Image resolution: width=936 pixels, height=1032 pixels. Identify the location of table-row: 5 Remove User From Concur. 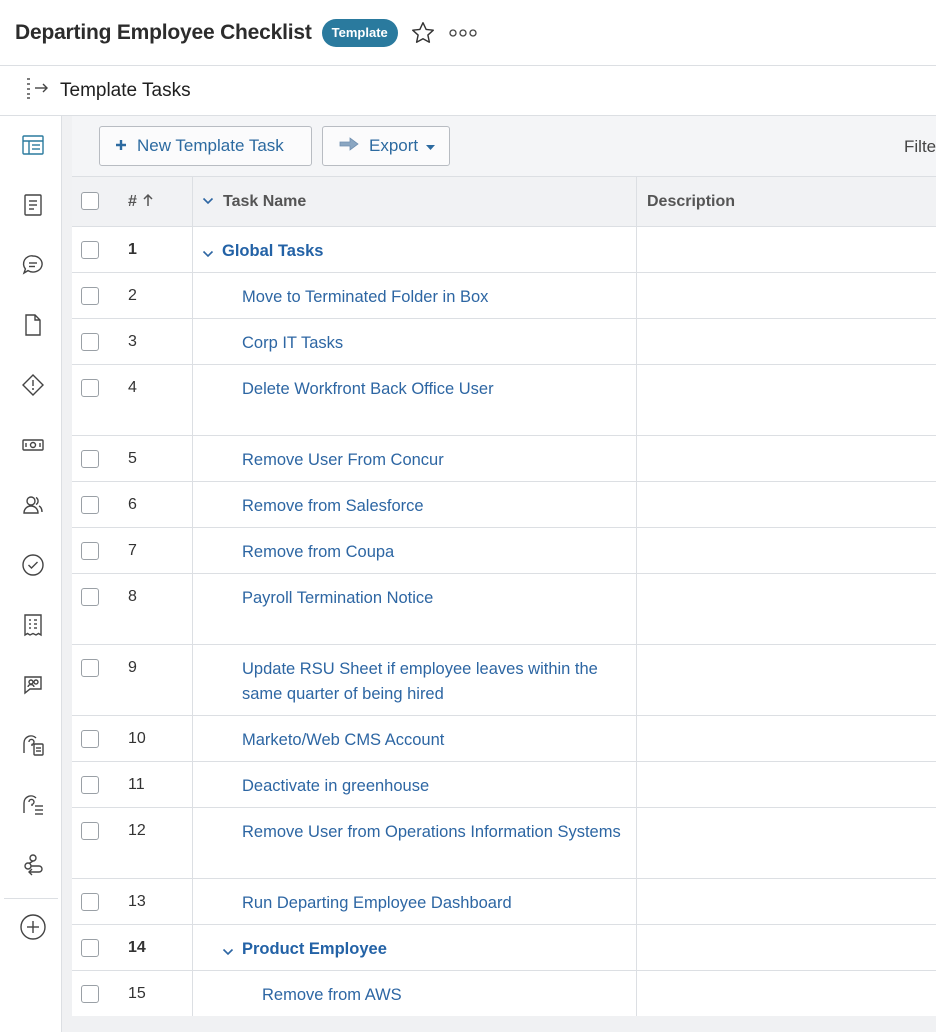
(504, 459).